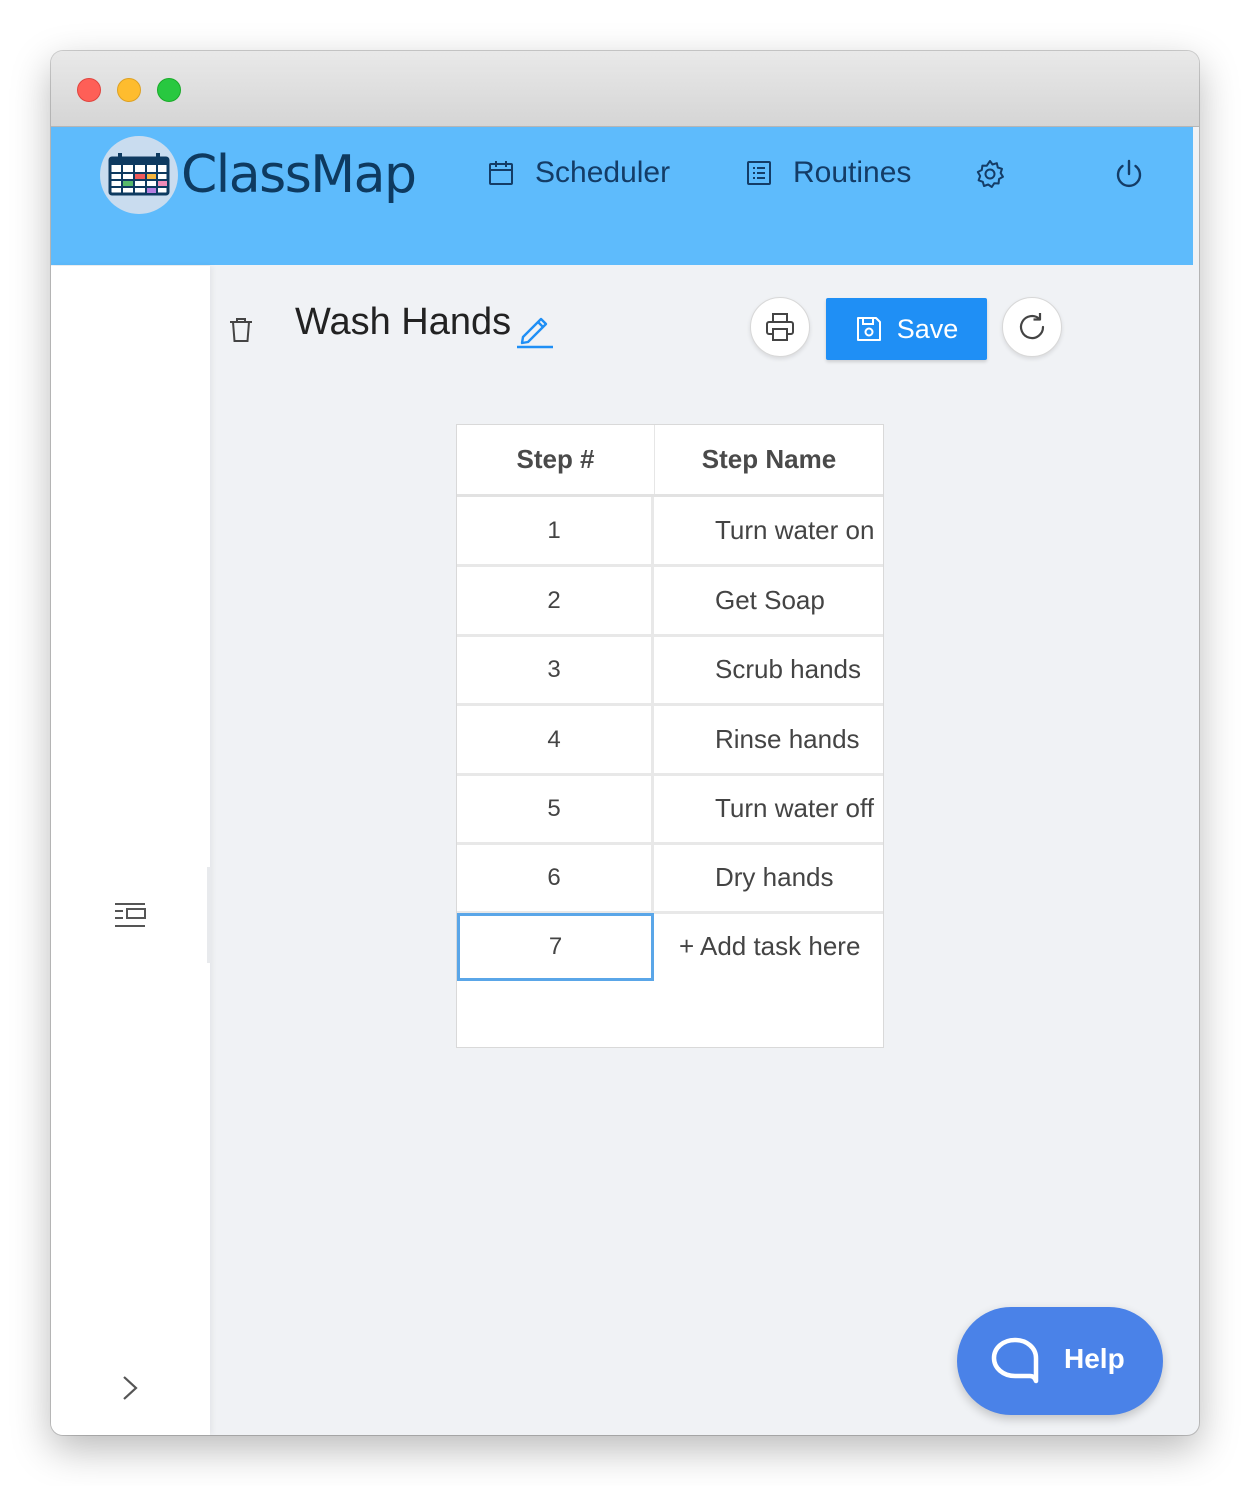 Image resolution: width=1250 pixels, height=1486 pixels. I want to click on pencil-icon, so click(535, 333).